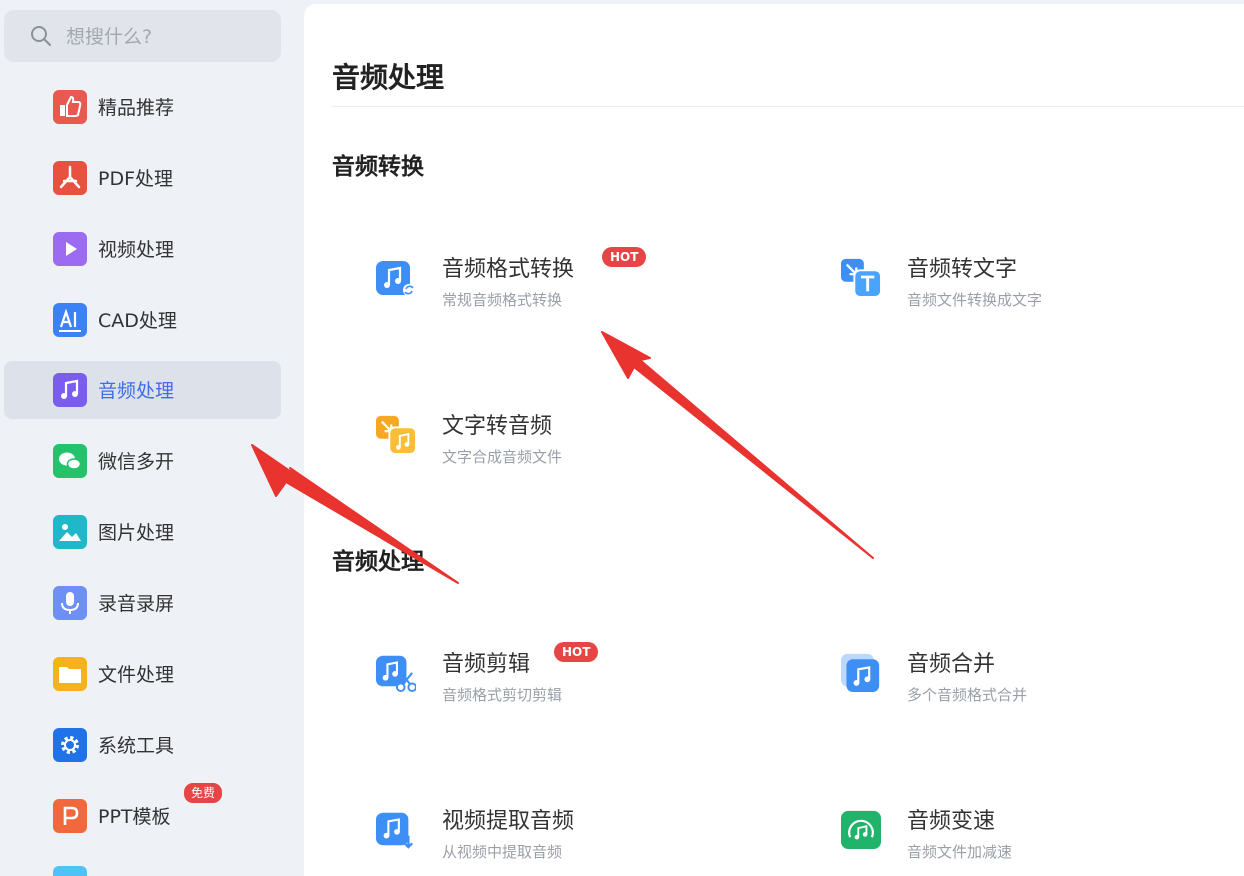  I want to click on text-to-audio-icon, so click(396, 434).